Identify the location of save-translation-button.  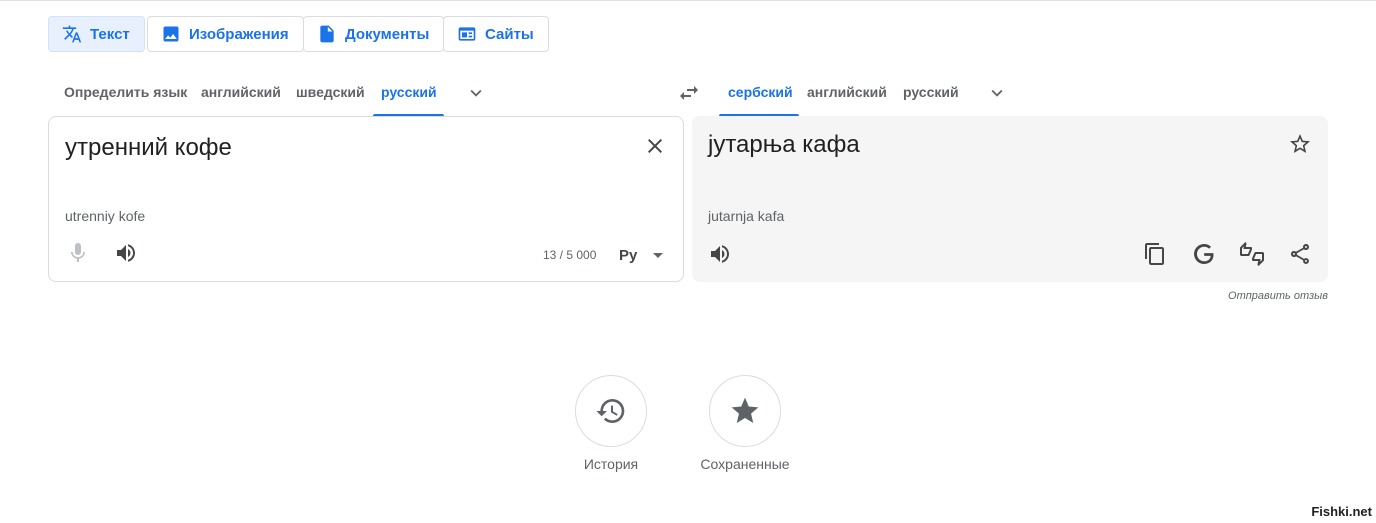
(1300, 144).